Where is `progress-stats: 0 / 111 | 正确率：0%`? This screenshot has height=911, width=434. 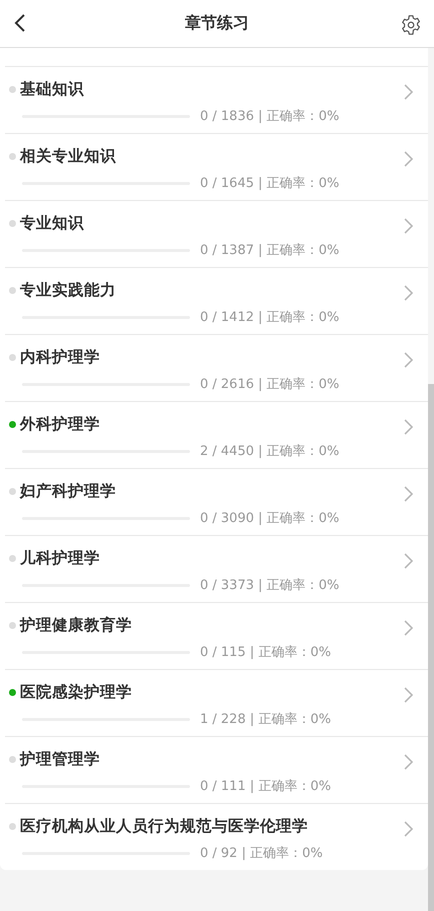 progress-stats: 0 / 111 | 正确率：0% is located at coordinates (265, 786).